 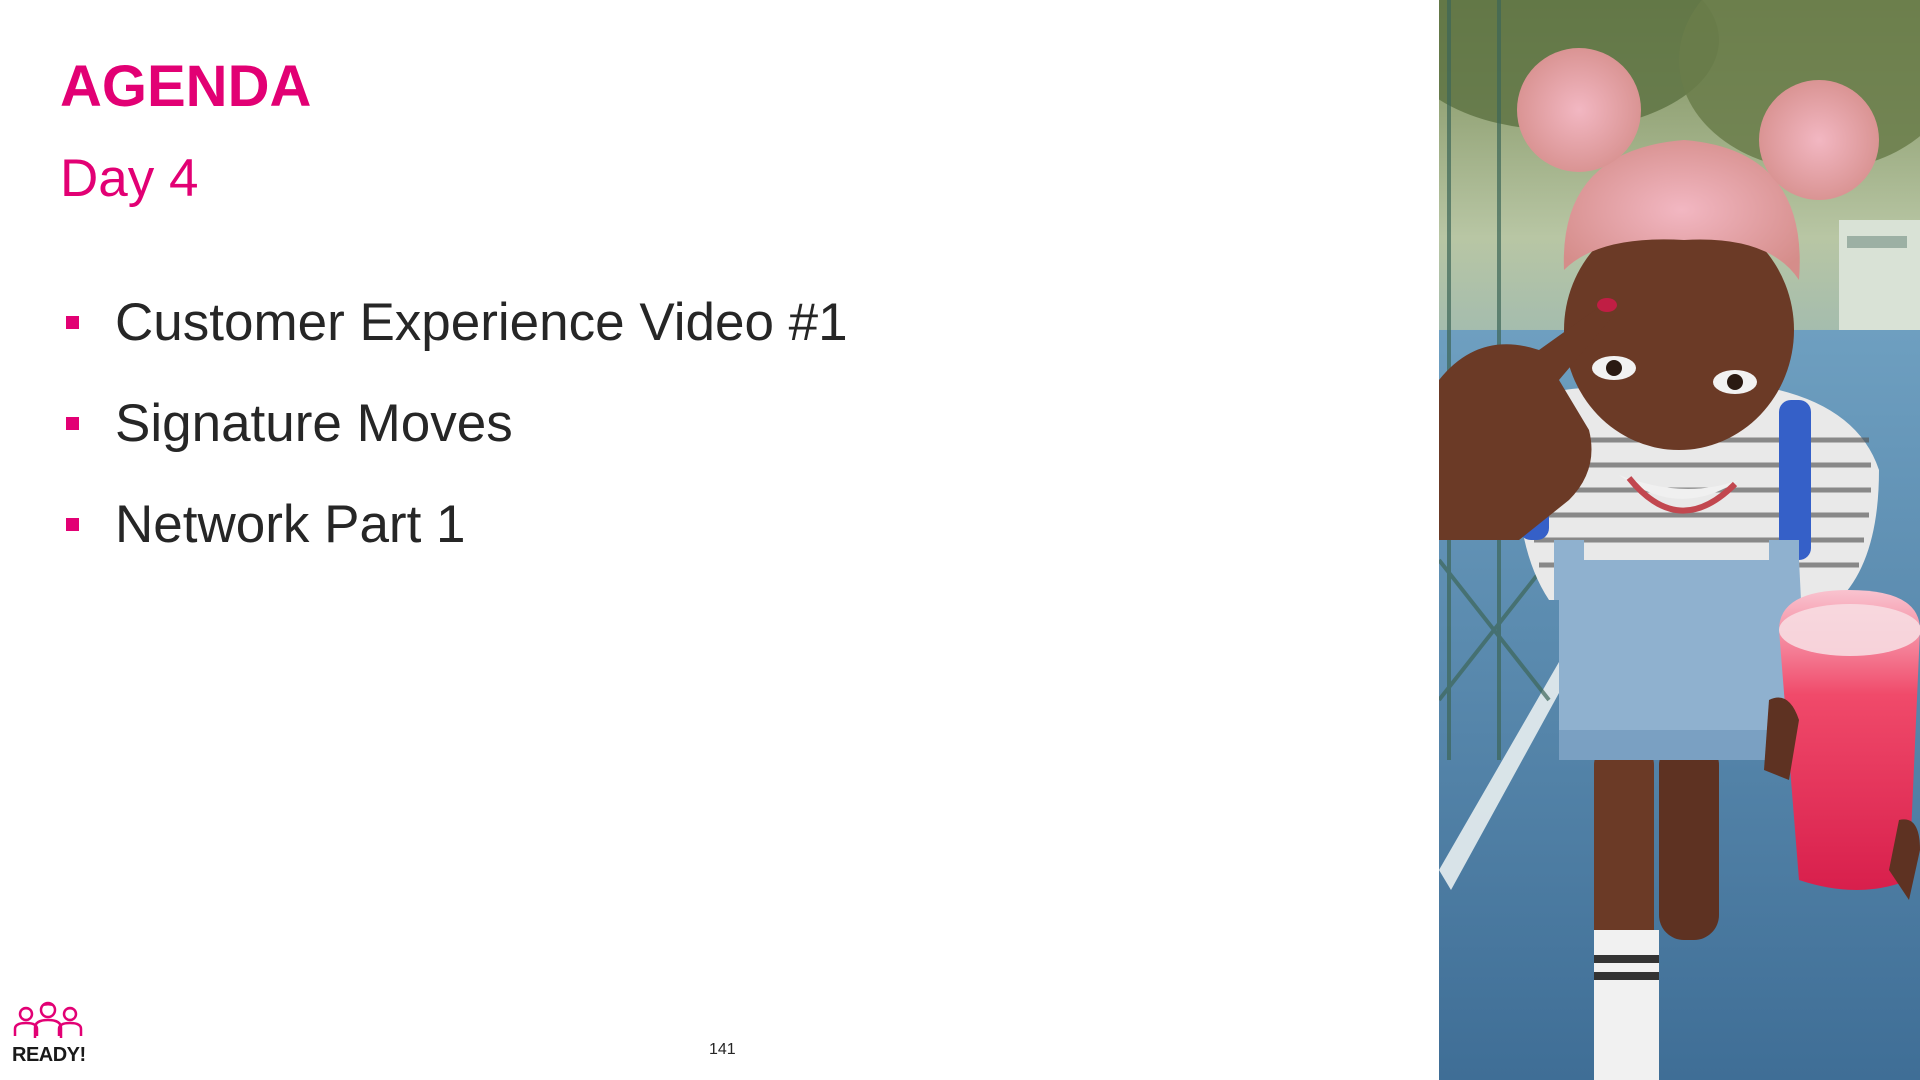 I want to click on agenda-item: Customer Experience Video #1, so click(x=457, y=322).